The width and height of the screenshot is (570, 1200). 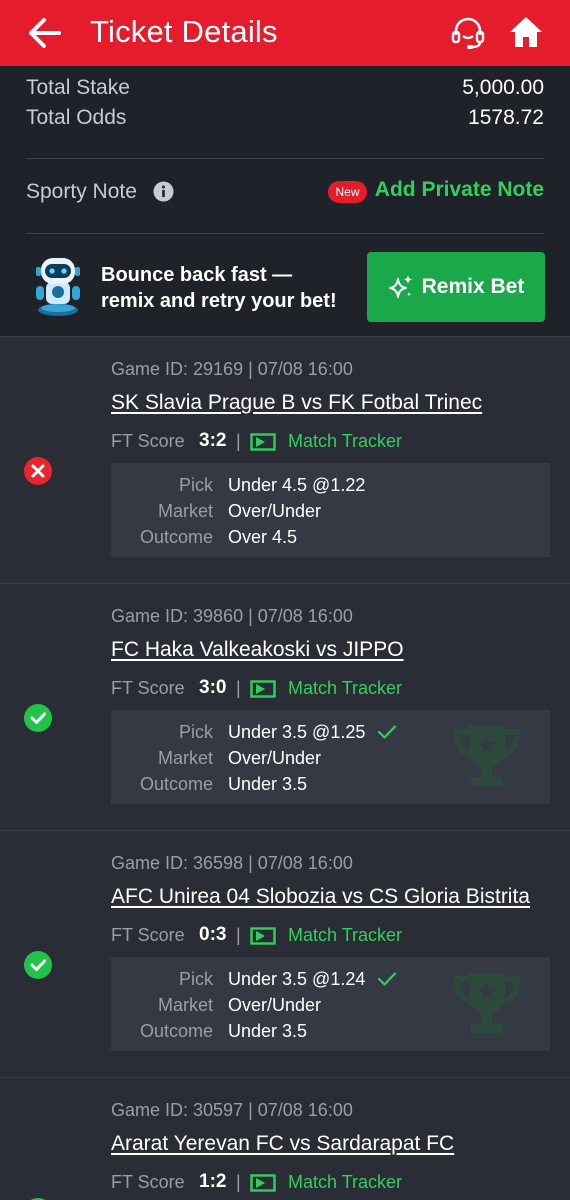 I want to click on match-name-link: SK Slavia Prague B vs FK Fotbal Trinec, so click(x=296, y=403).